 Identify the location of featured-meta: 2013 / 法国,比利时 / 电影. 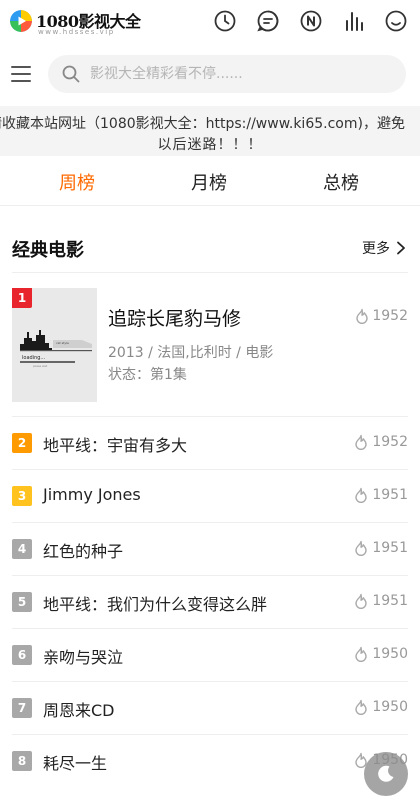
(191, 353).